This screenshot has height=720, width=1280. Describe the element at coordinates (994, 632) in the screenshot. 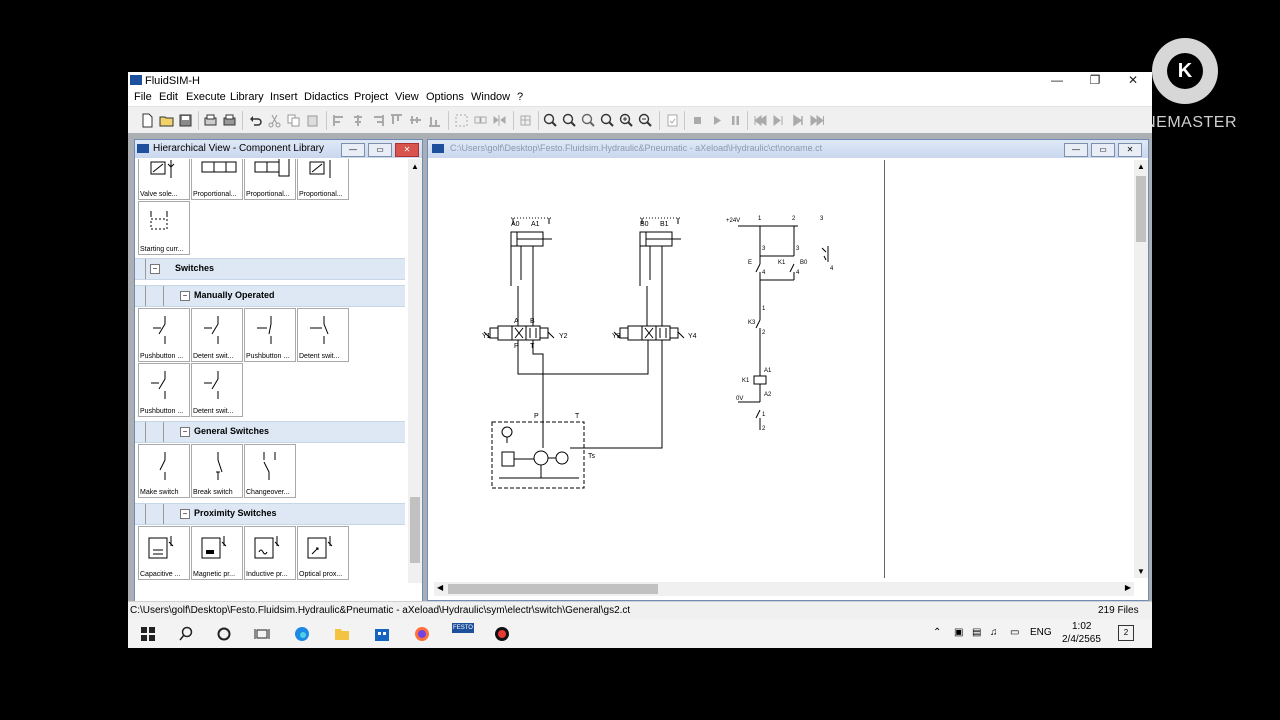

I see `volume-icon: ♫` at that location.